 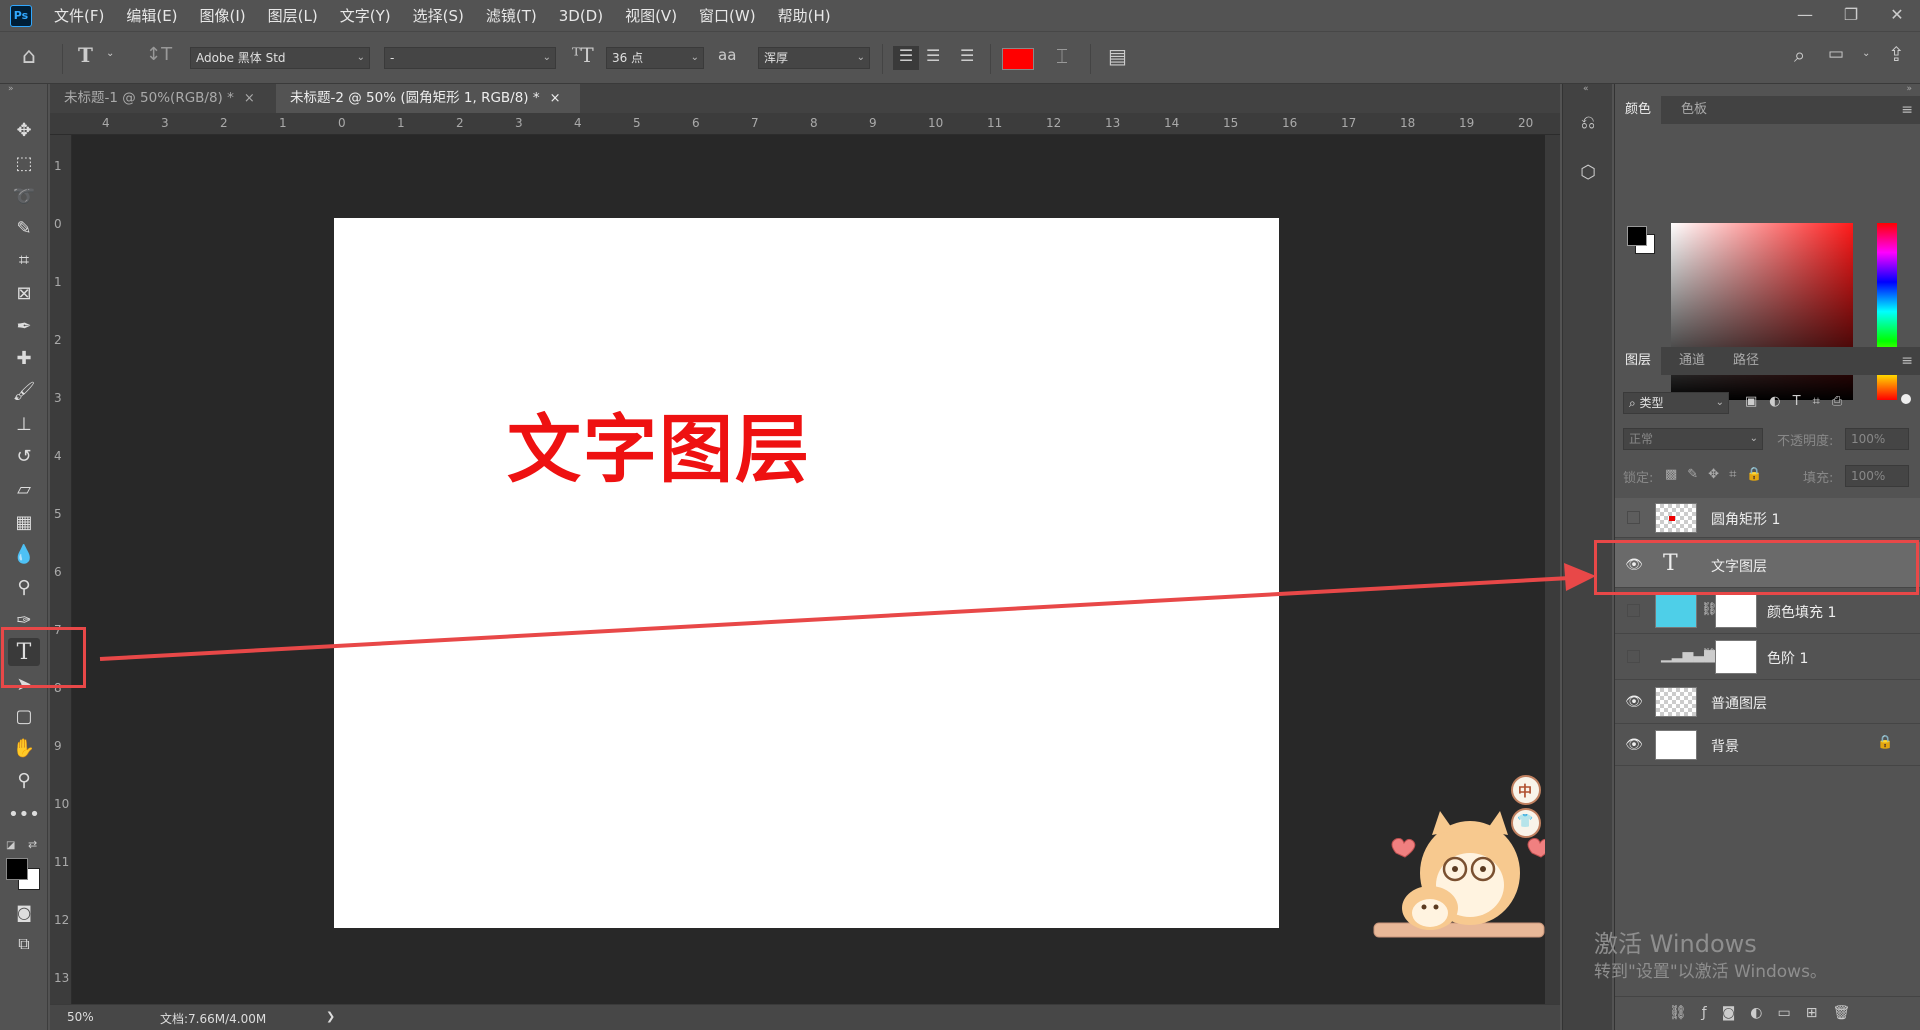 I want to click on eraser-tool-icon: ▱, so click(x=24, y=489).